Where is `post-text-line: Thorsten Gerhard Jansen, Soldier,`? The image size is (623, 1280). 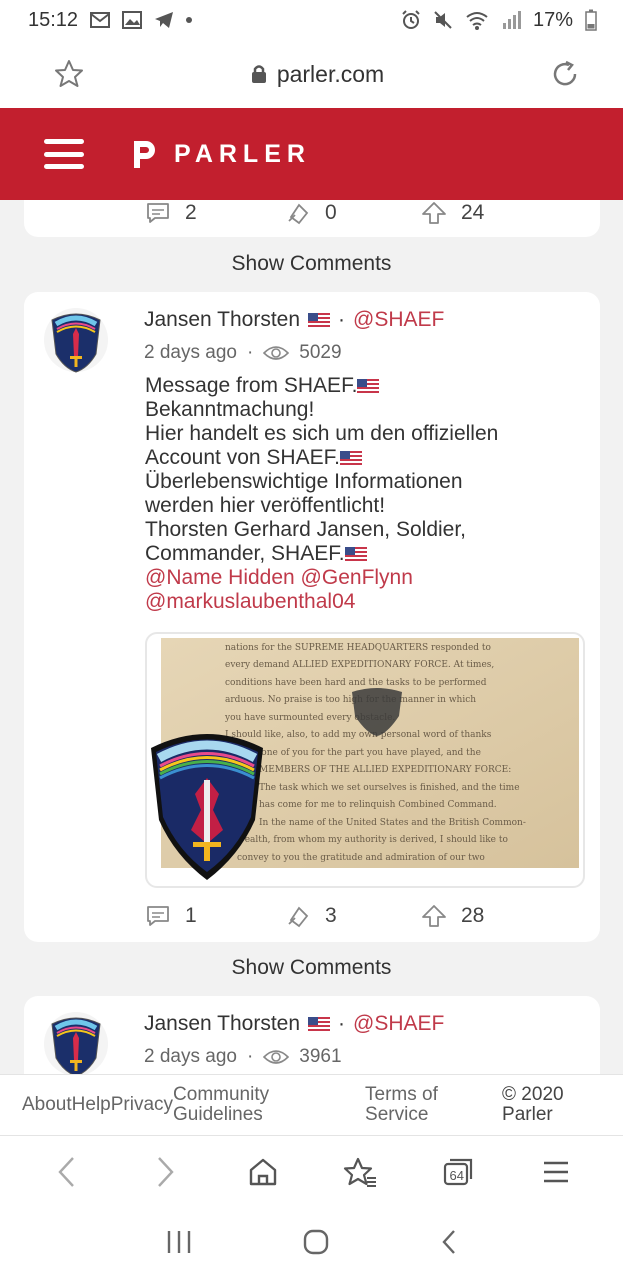 post-text-line: Thorsten Gerhard Jansen, Soldier, is located at coordinates (306, 529).